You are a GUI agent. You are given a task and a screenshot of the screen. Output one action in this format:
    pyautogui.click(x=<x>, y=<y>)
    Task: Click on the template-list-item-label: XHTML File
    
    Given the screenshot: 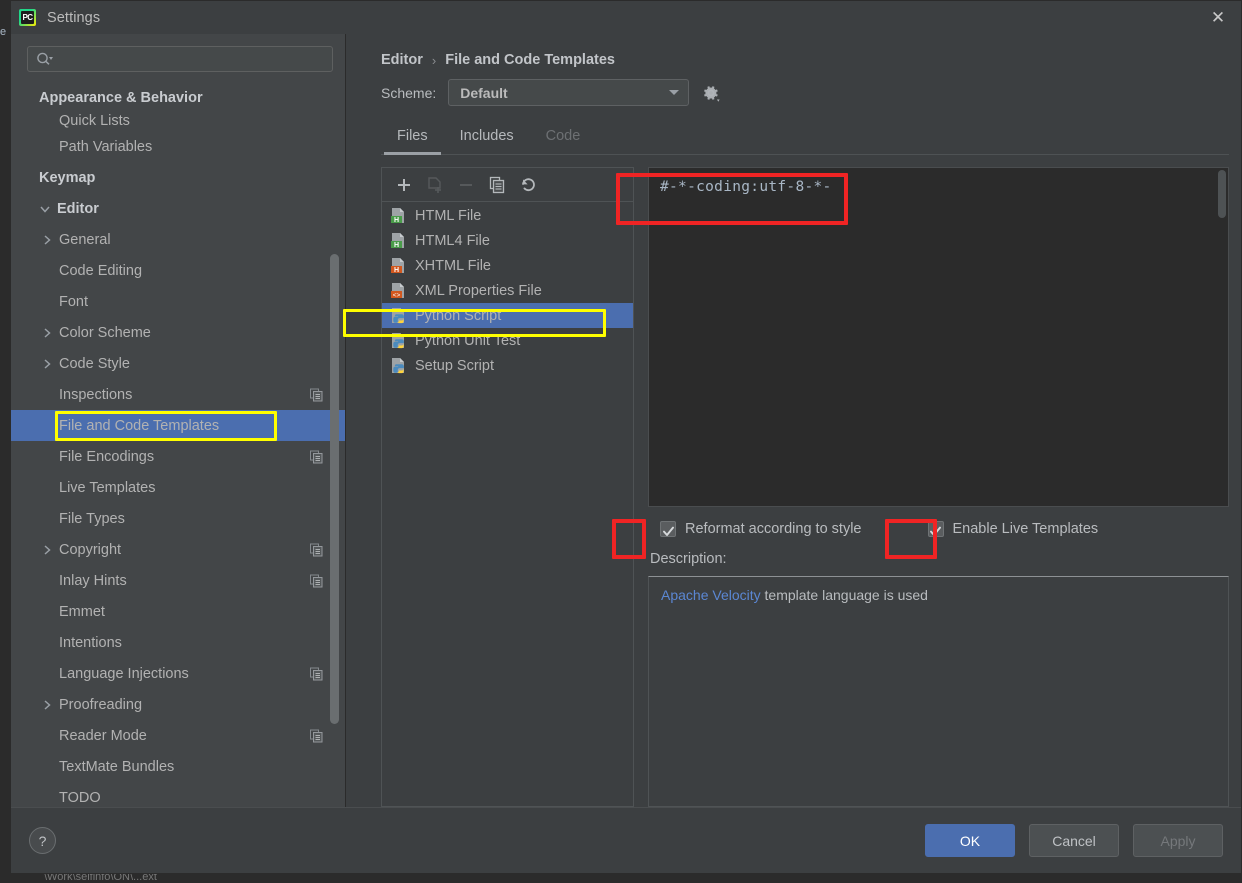 What is the action you would take?
    pyautogui.click(x=453, y=265)
    